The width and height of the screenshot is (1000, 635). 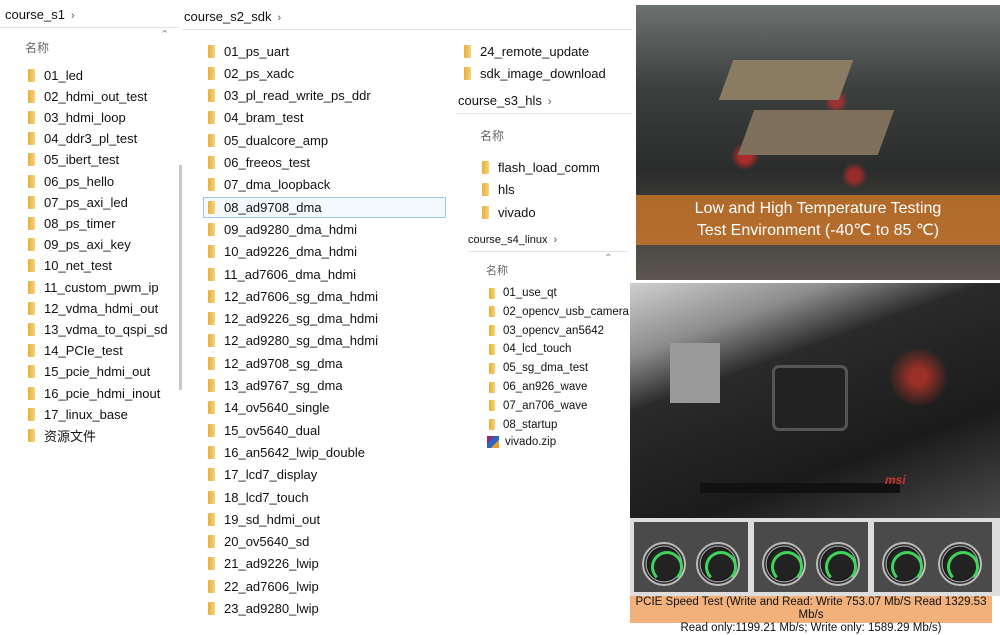 What do you see at coordinates (275, 386) in the screenshot?
I see `folder-item: 13_ad9767_sg_dma` at bounding box center [275, 386].